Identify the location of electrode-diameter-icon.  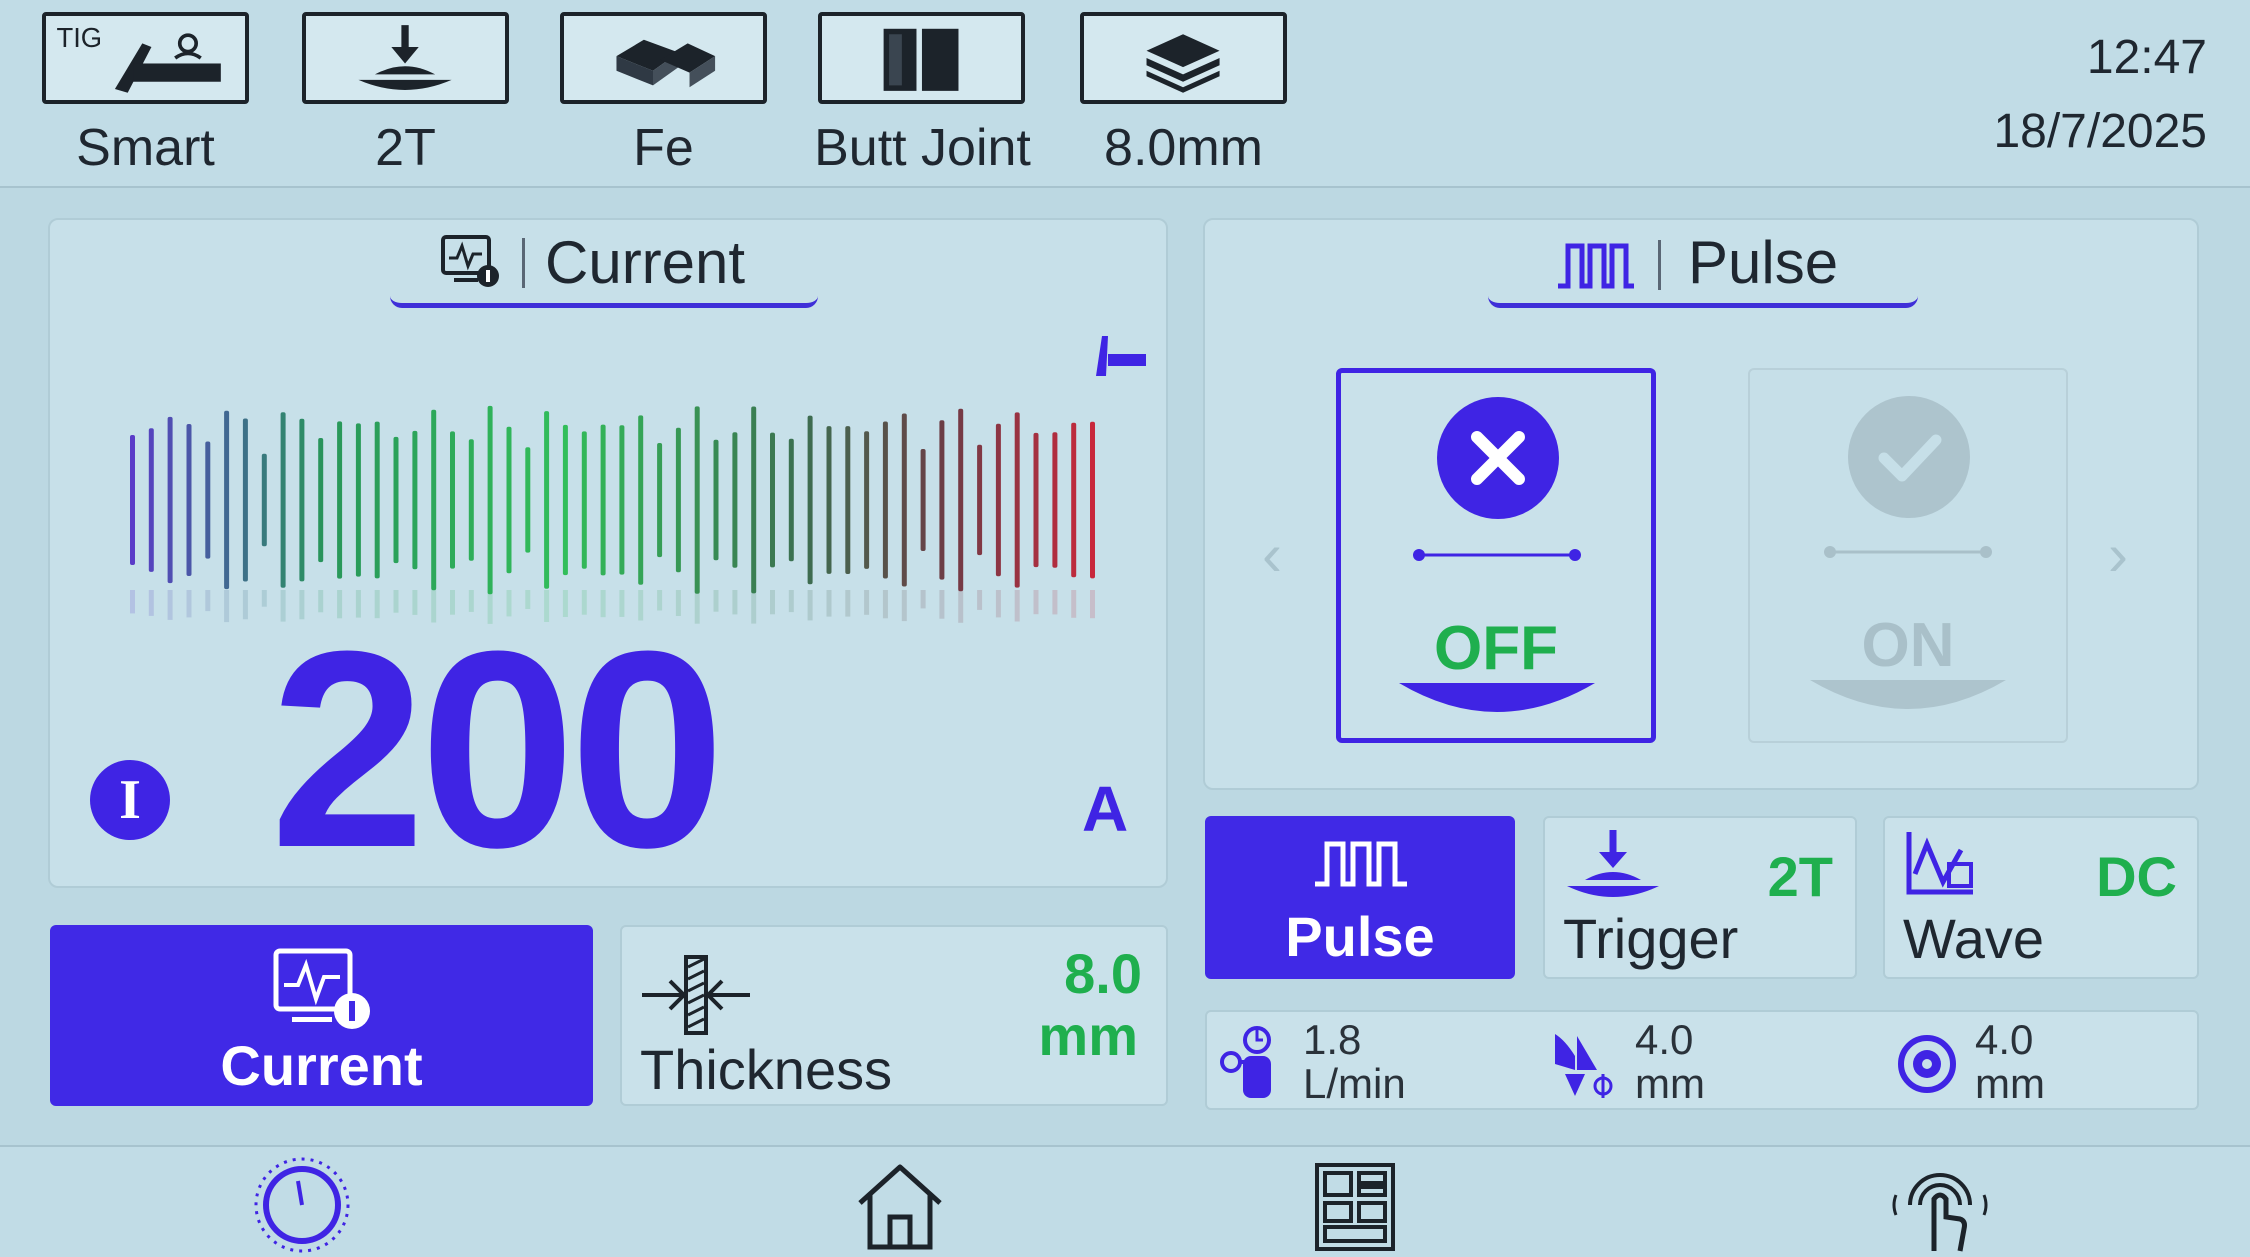
(1584, 1066).